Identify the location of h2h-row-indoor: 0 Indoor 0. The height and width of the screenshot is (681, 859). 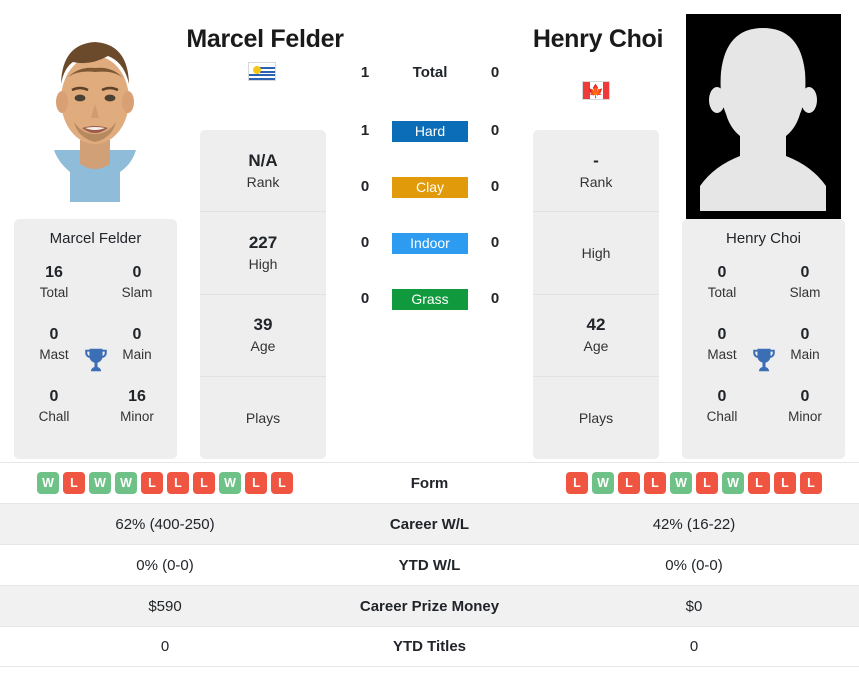
(430, 243).